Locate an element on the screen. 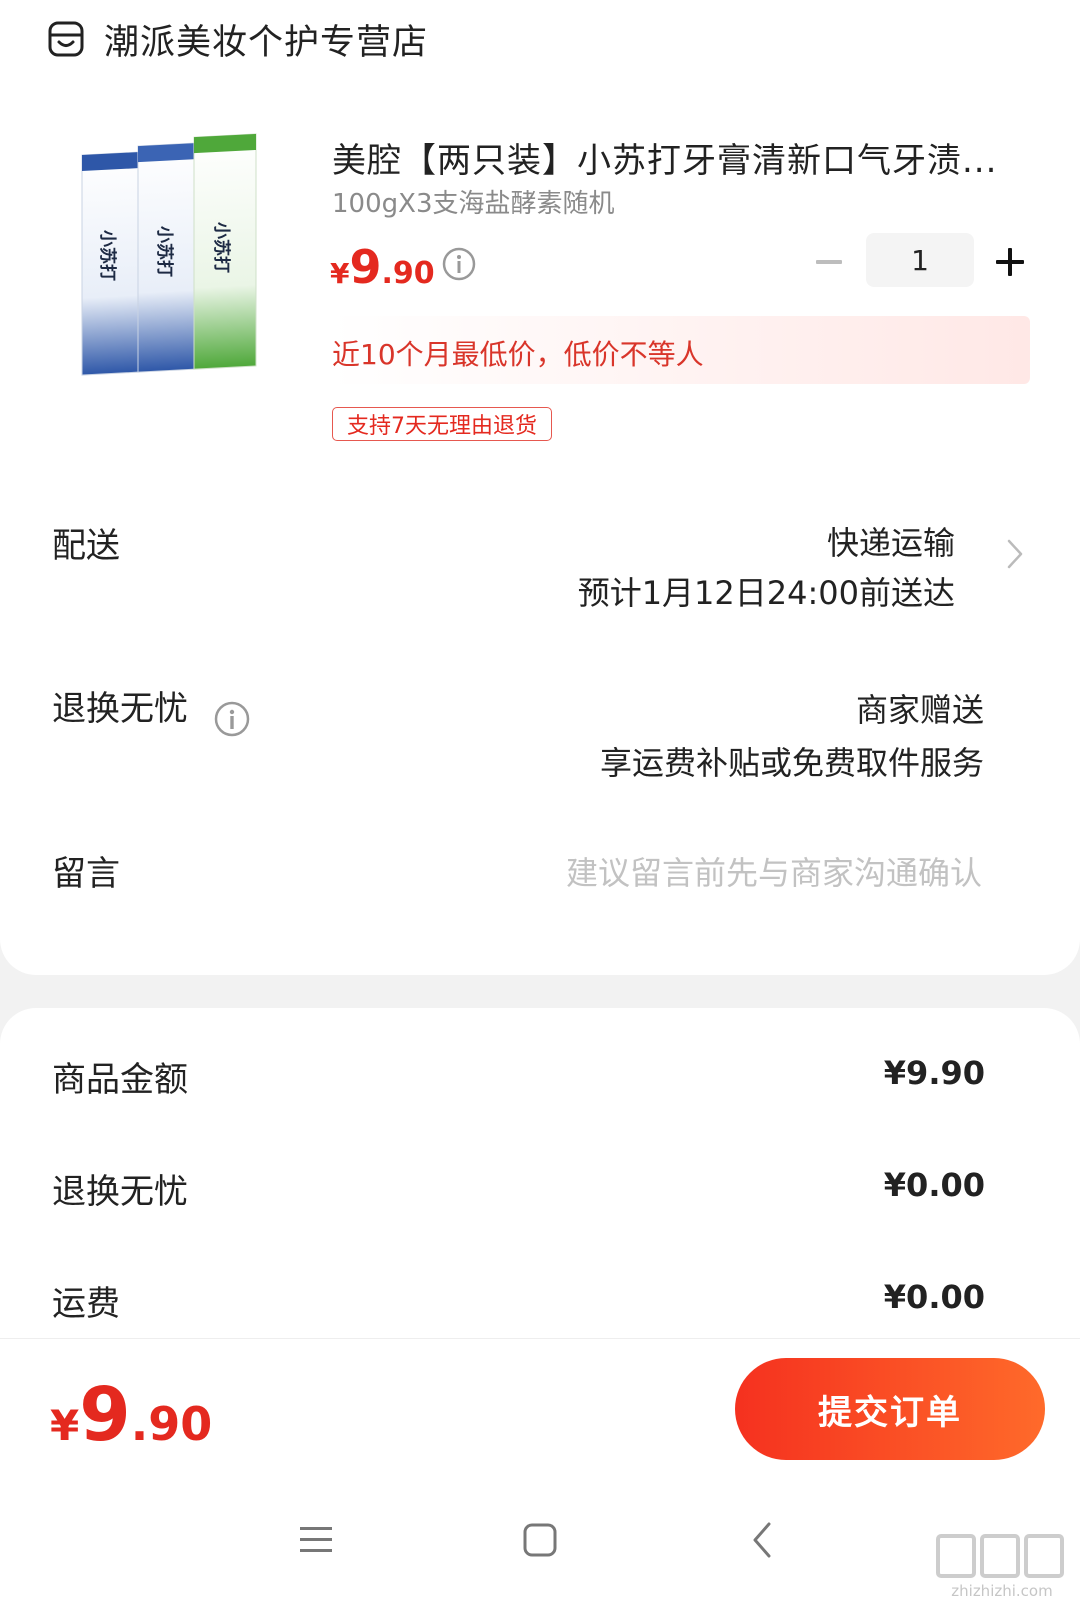 This screenshot has height=1609, width=1080. return-info-icon is located at coordinates (232, 719).